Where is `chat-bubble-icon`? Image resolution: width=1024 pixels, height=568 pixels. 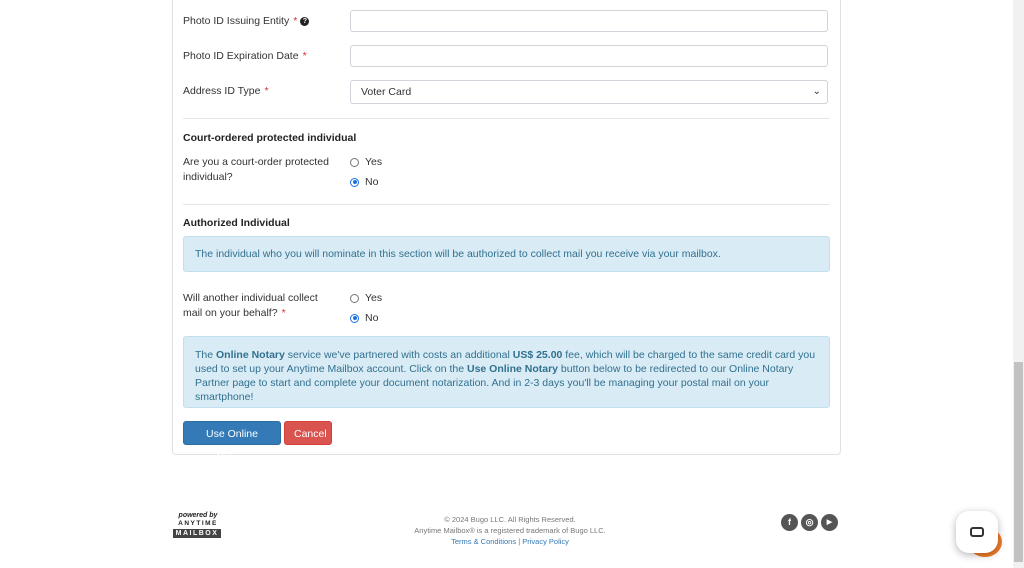
chat-bubble-icon is located at coordinates (977, 532).